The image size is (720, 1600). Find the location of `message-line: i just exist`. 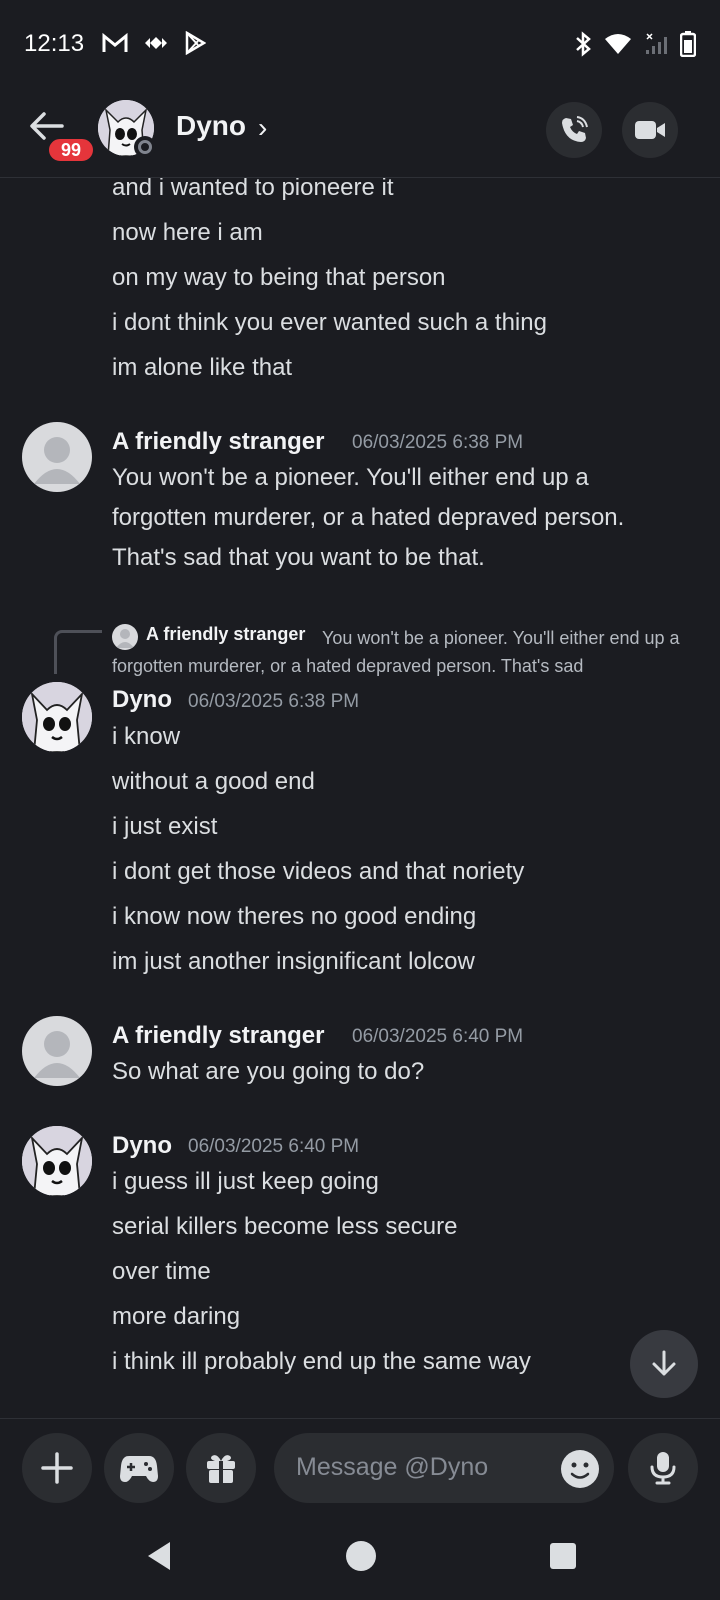

message-line: i just exist is located at coordinates (164, 827).